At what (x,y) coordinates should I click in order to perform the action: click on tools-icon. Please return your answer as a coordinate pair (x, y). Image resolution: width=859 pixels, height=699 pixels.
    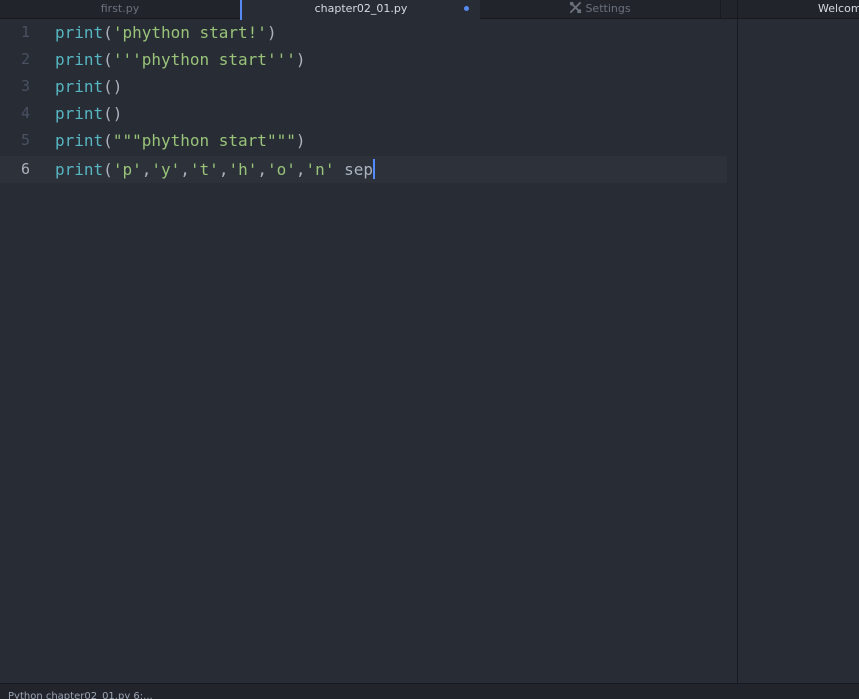
    Looking at the image, I should click on (576, 7).